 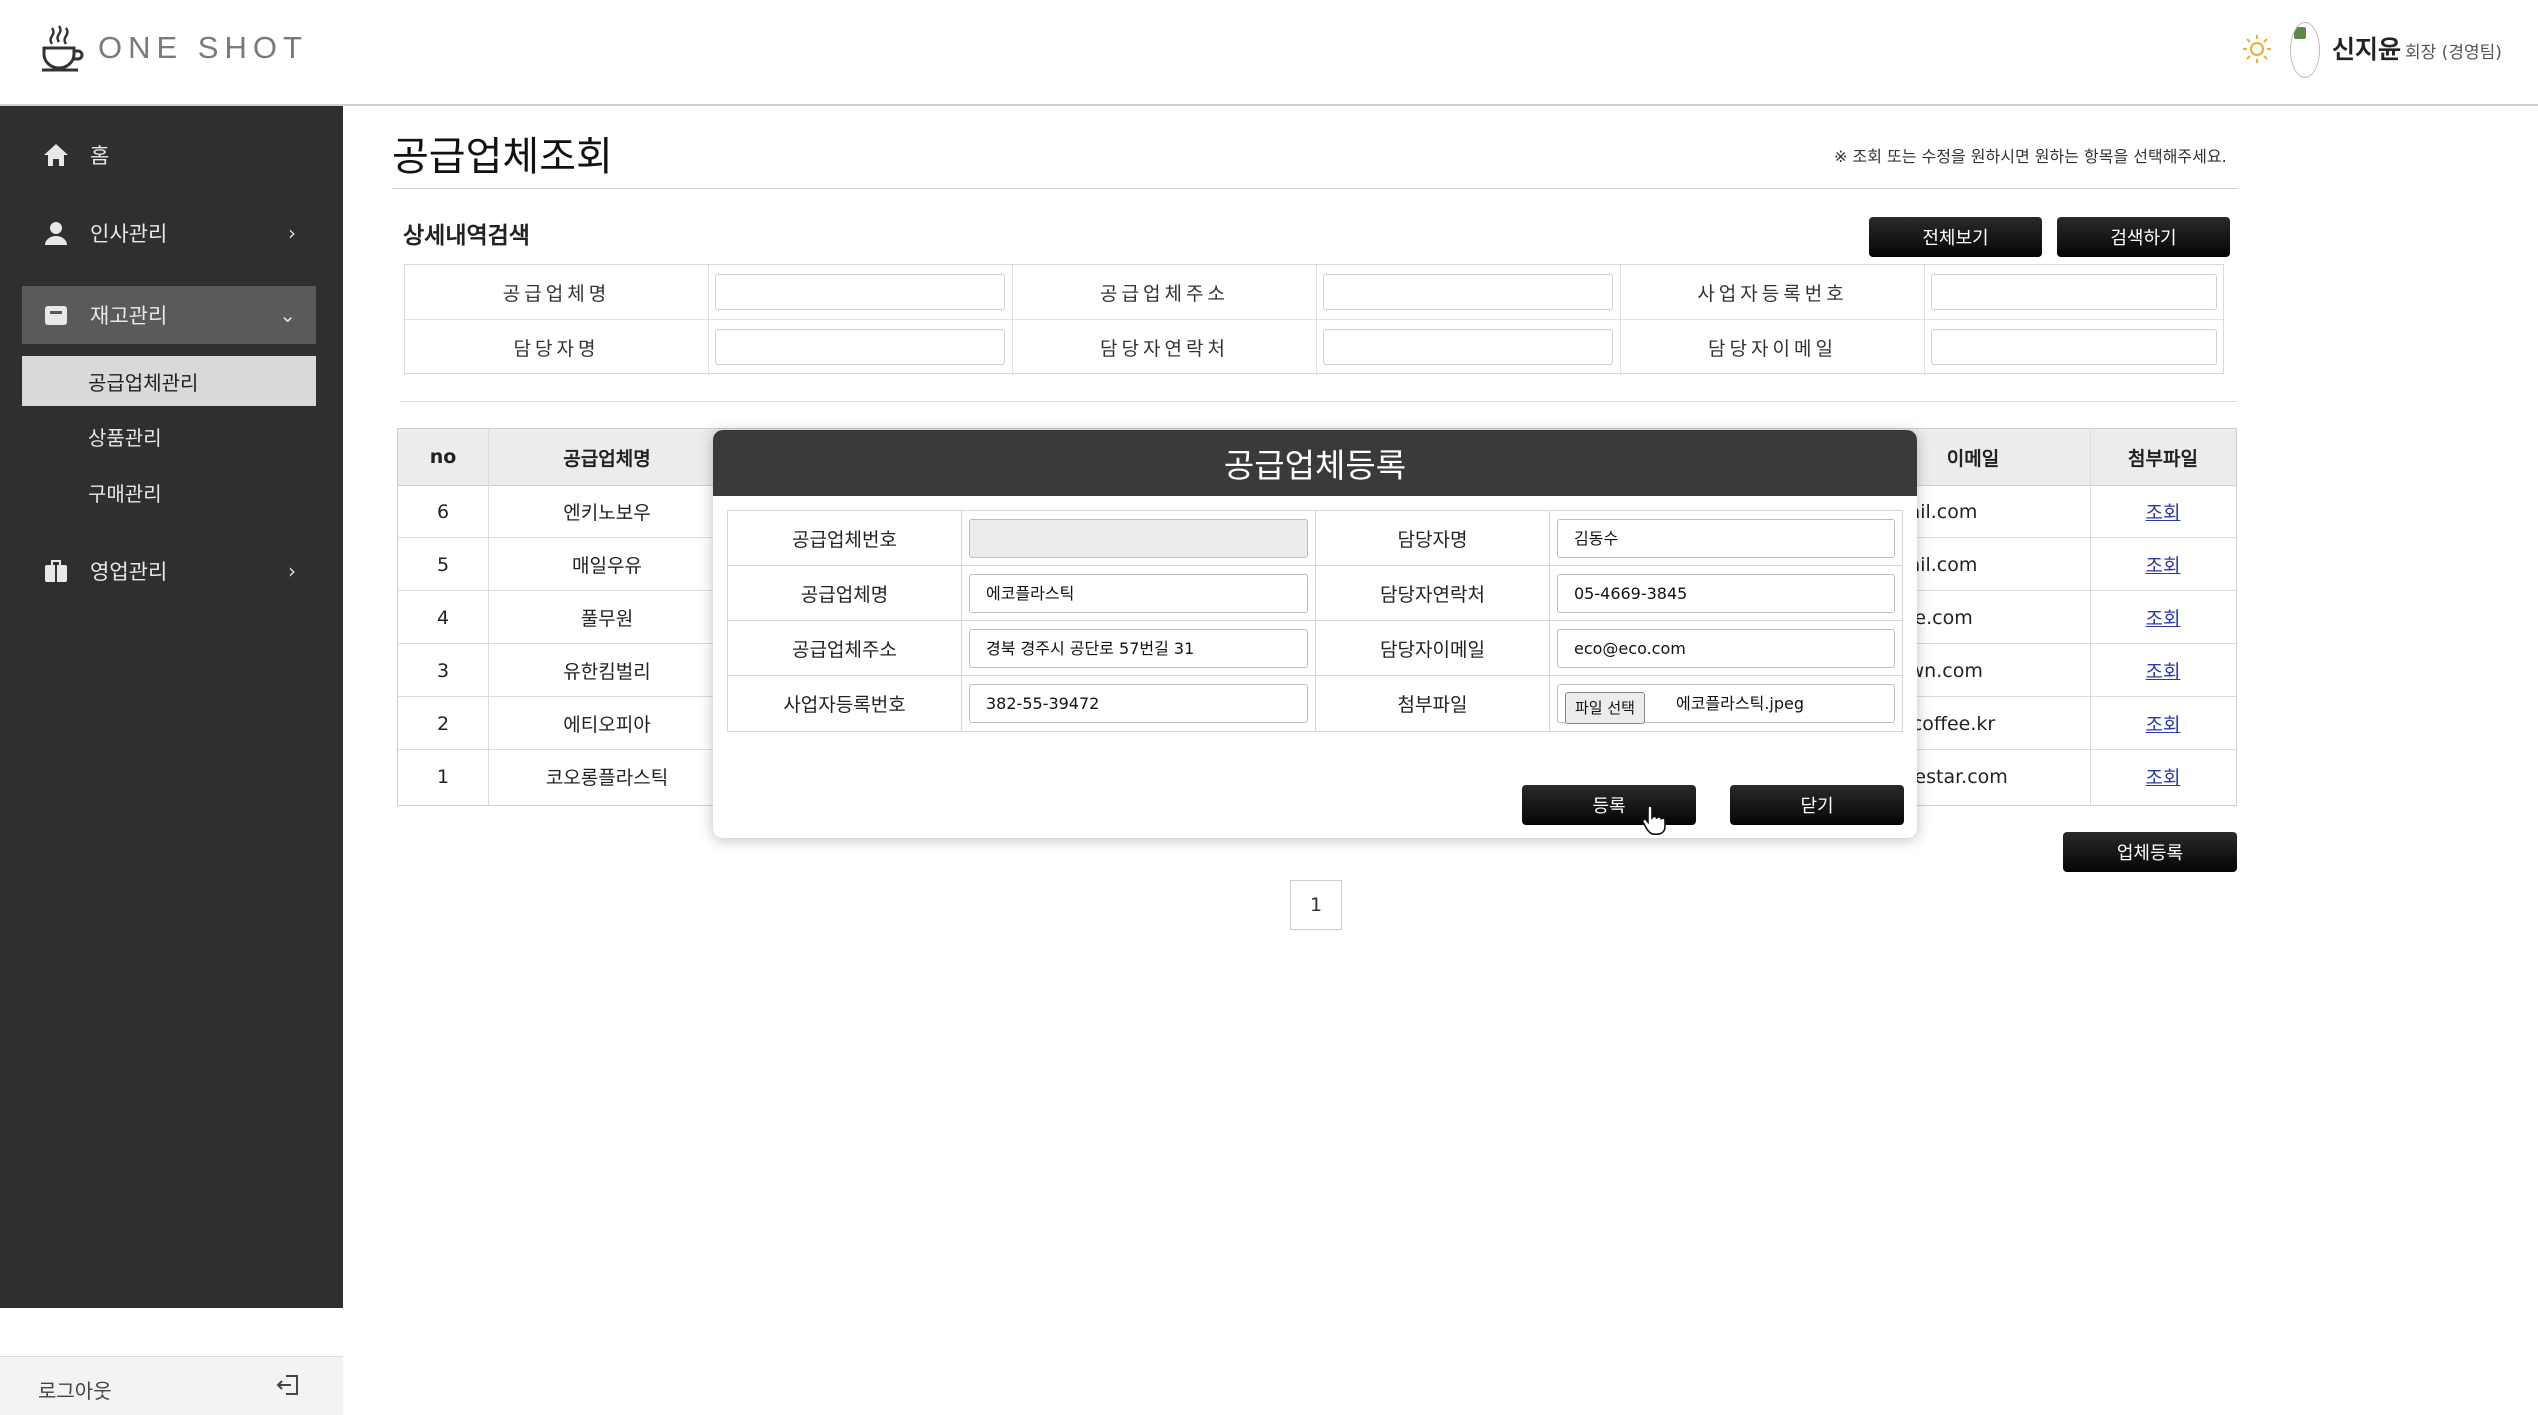 I want to click on manager-name-input: 김동수, so click(x=1726, y=538).